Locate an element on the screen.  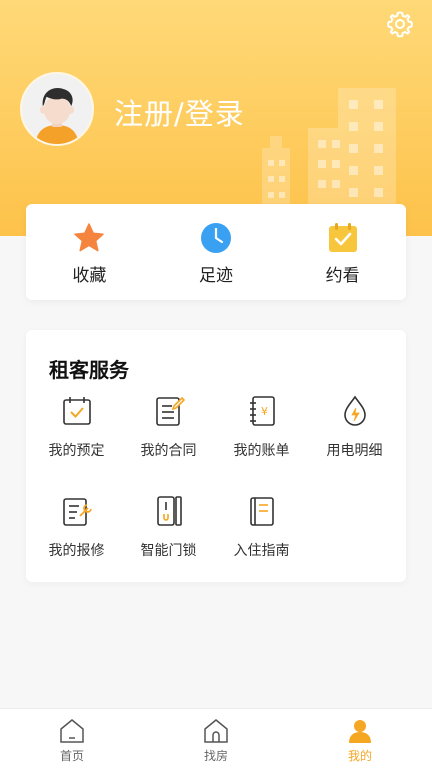
gear-icon is located at coordinates (400, 24).